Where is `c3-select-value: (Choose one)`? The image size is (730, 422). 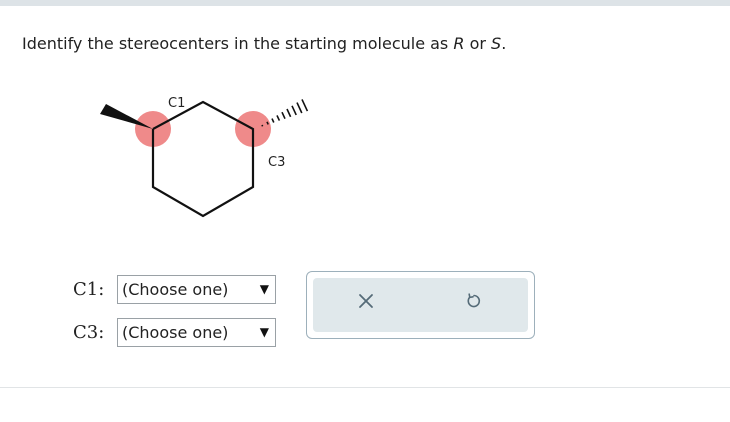
c3-select-value: (Choose one) is located at coordinates (175, 332).